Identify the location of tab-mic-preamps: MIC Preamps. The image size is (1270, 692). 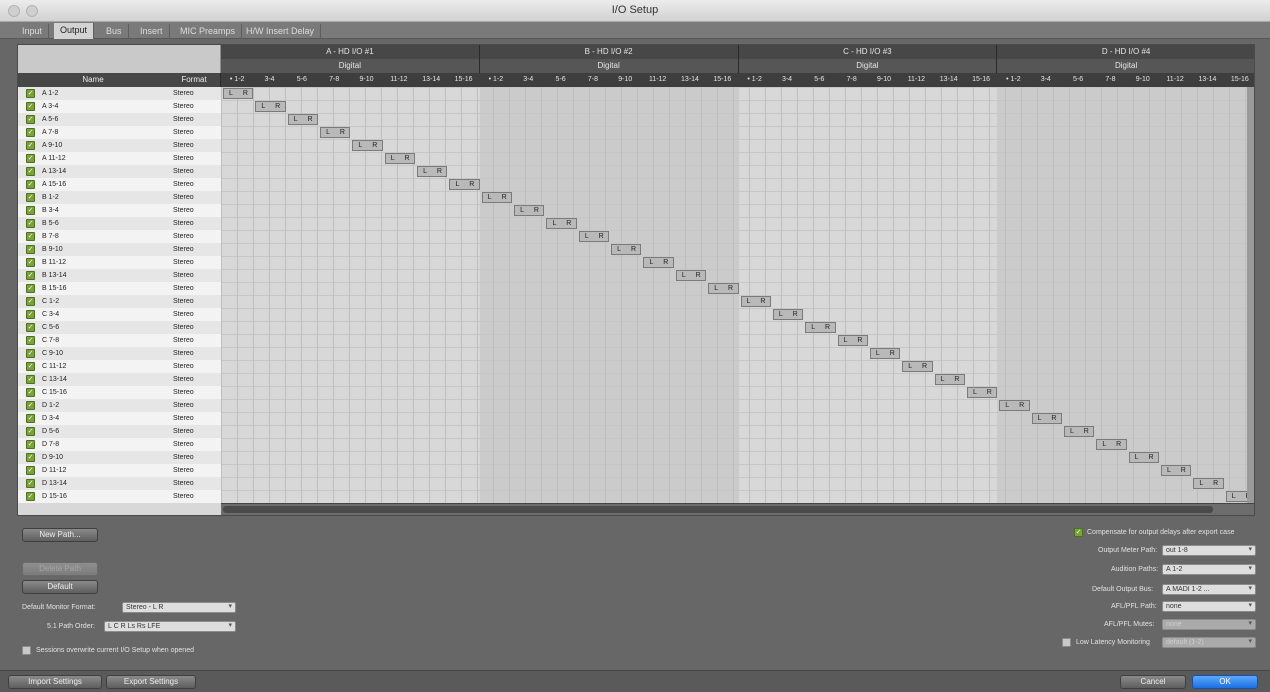
(208, 31).